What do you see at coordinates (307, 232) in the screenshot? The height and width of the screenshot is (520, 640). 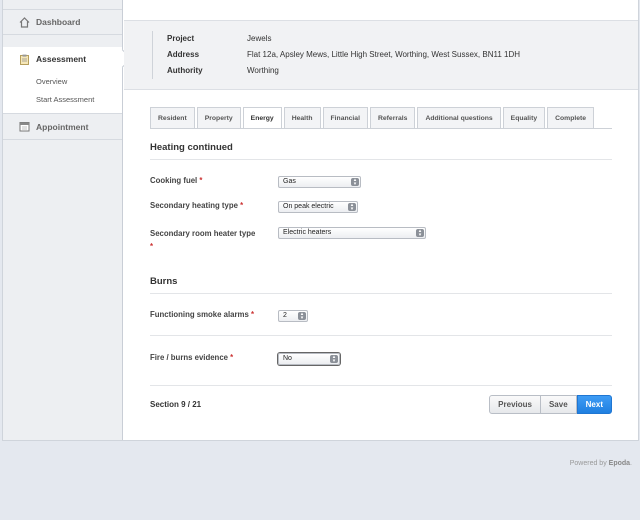 I see `select-value: Electric heaters` at bounding box center [307, 232].